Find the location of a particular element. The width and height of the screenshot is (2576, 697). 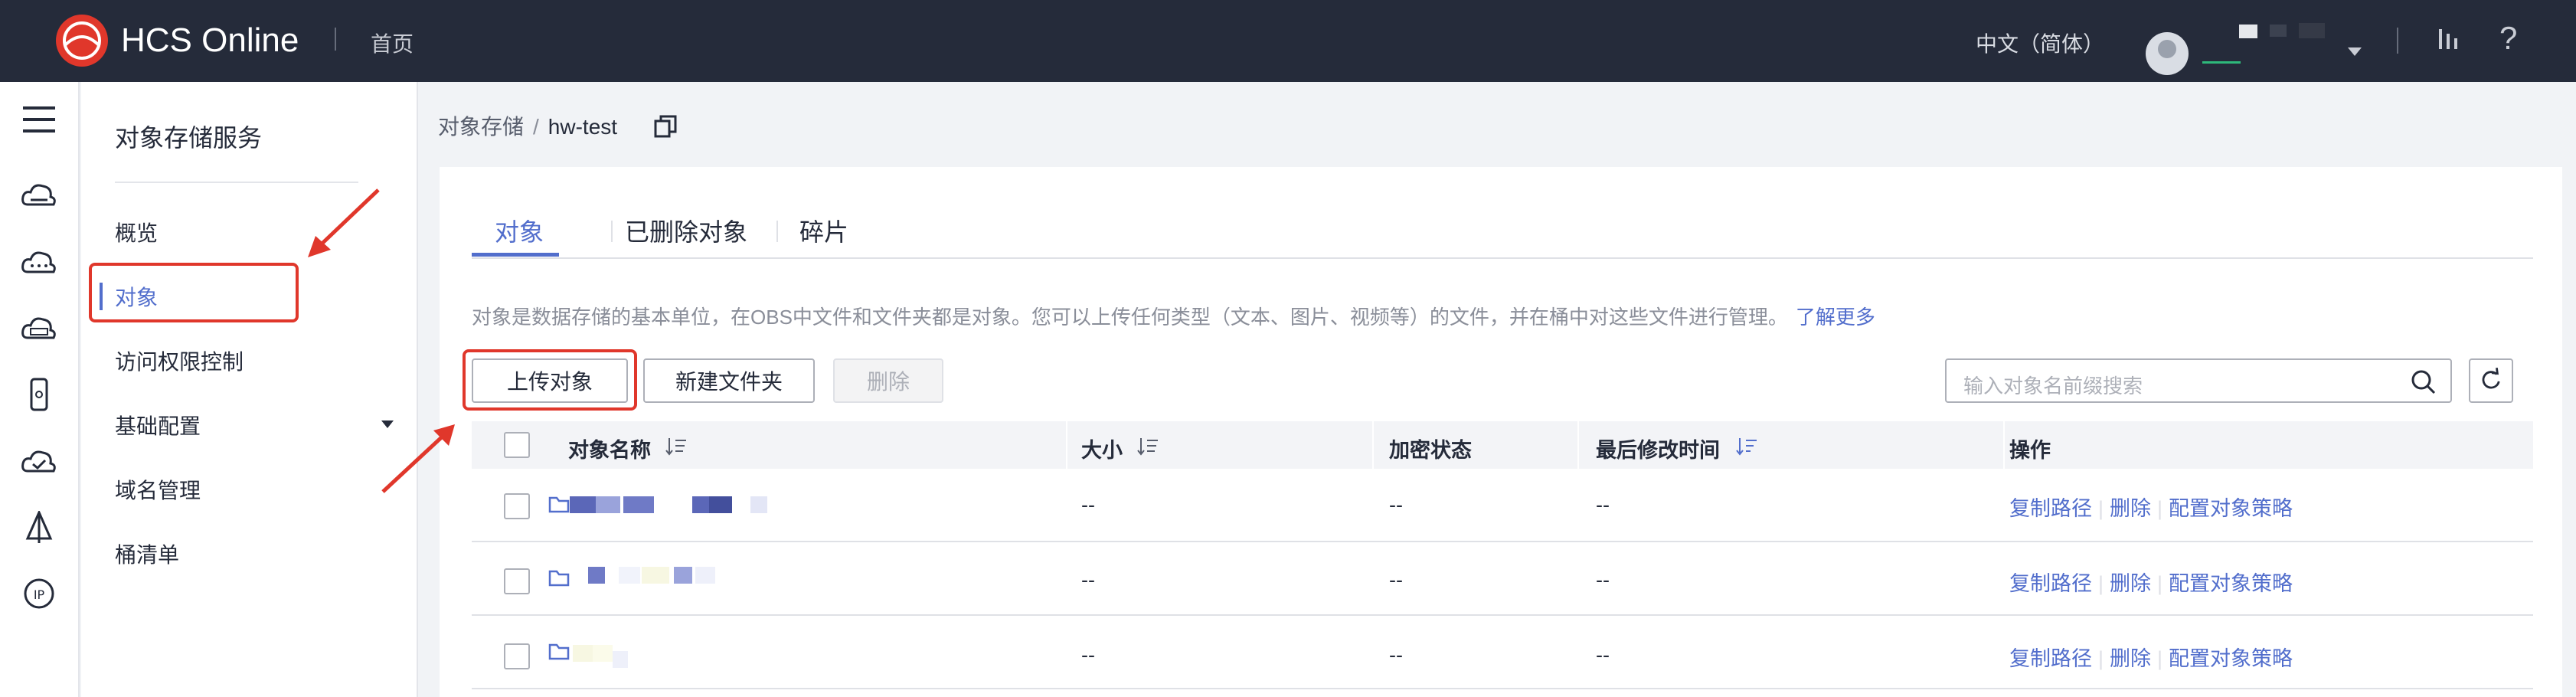

sidebar-item-inventory: 桶清单 is located at coordinates (147, 553).